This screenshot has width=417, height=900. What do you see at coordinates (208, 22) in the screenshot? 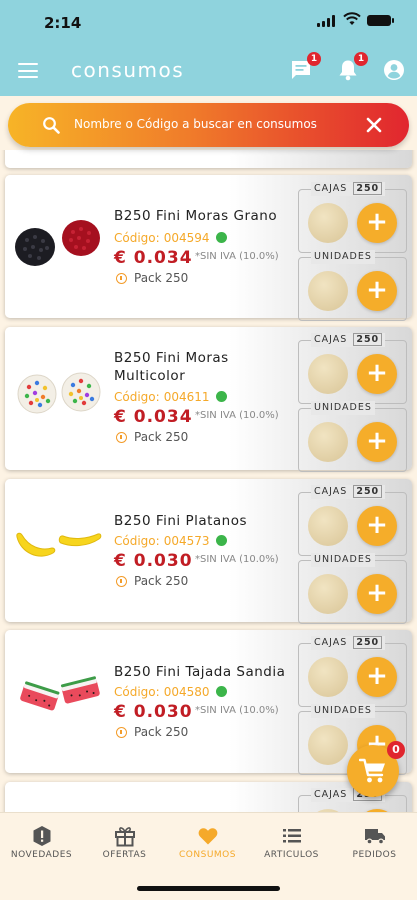
I see `status-bar: 2:14` at bounding box center [208, 22].